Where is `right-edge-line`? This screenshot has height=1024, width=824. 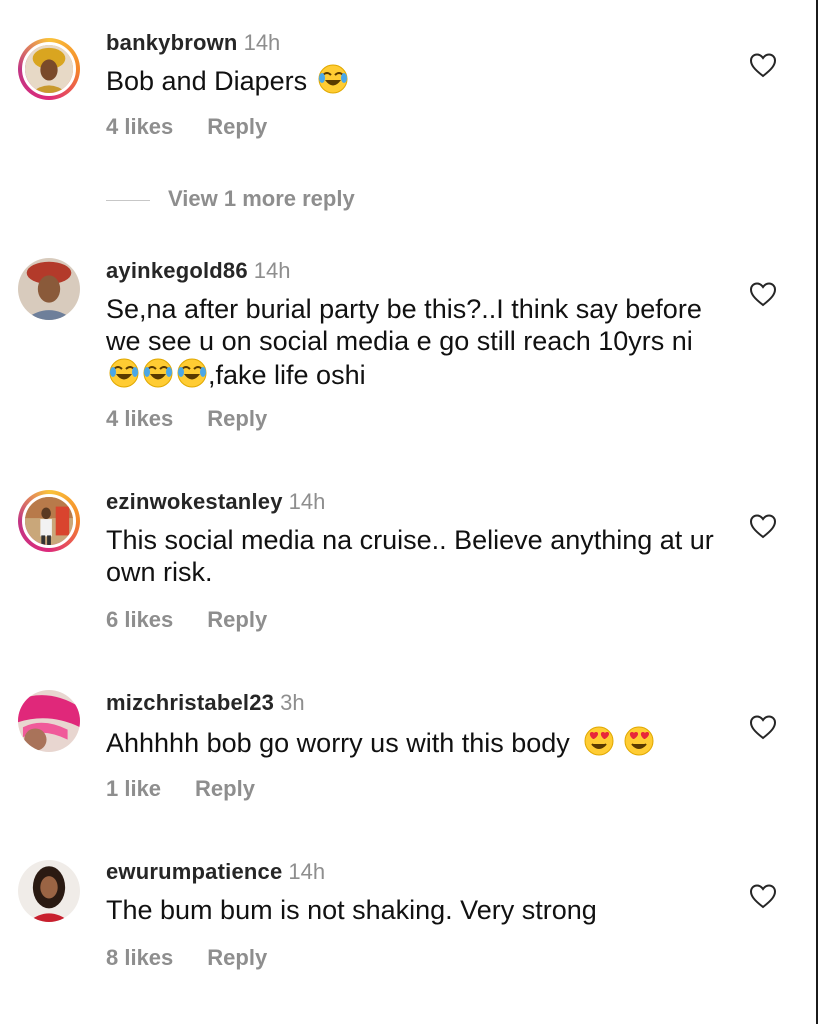 right-edge-line is located at coordinates (817, 512).